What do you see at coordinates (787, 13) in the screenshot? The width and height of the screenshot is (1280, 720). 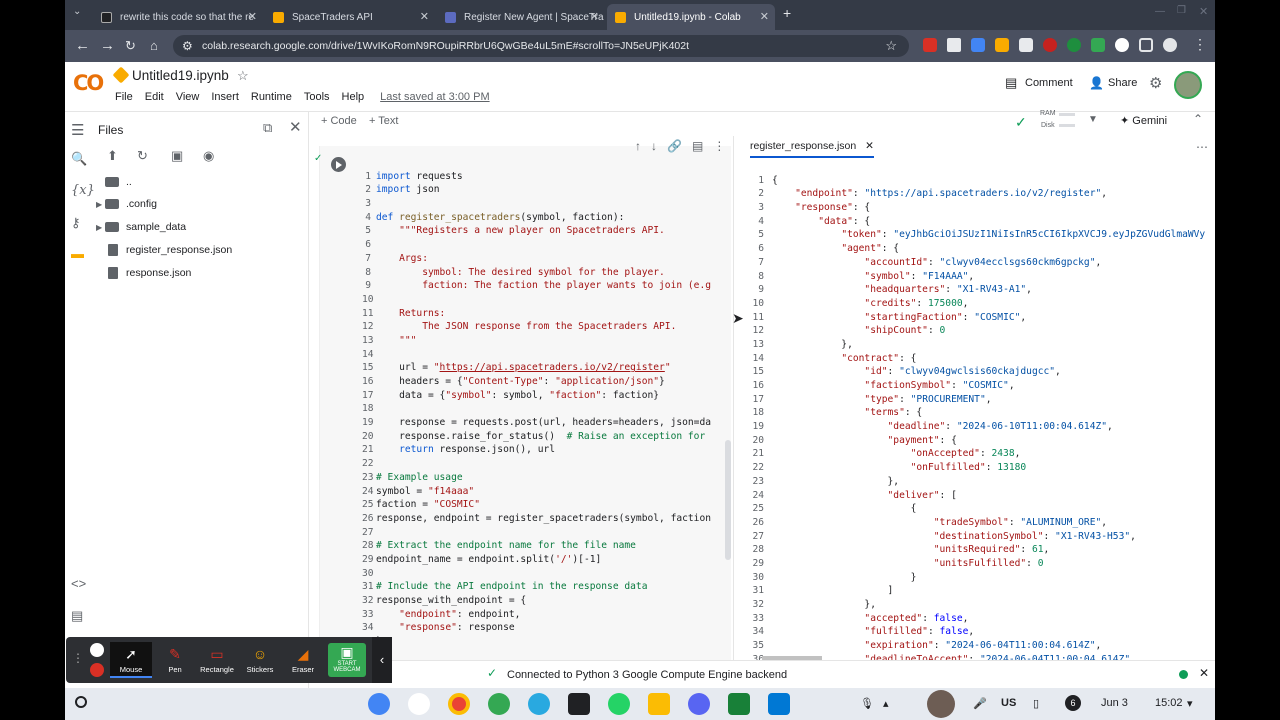 I see `new-tab-icon: +` at bounding box center [787, 13].